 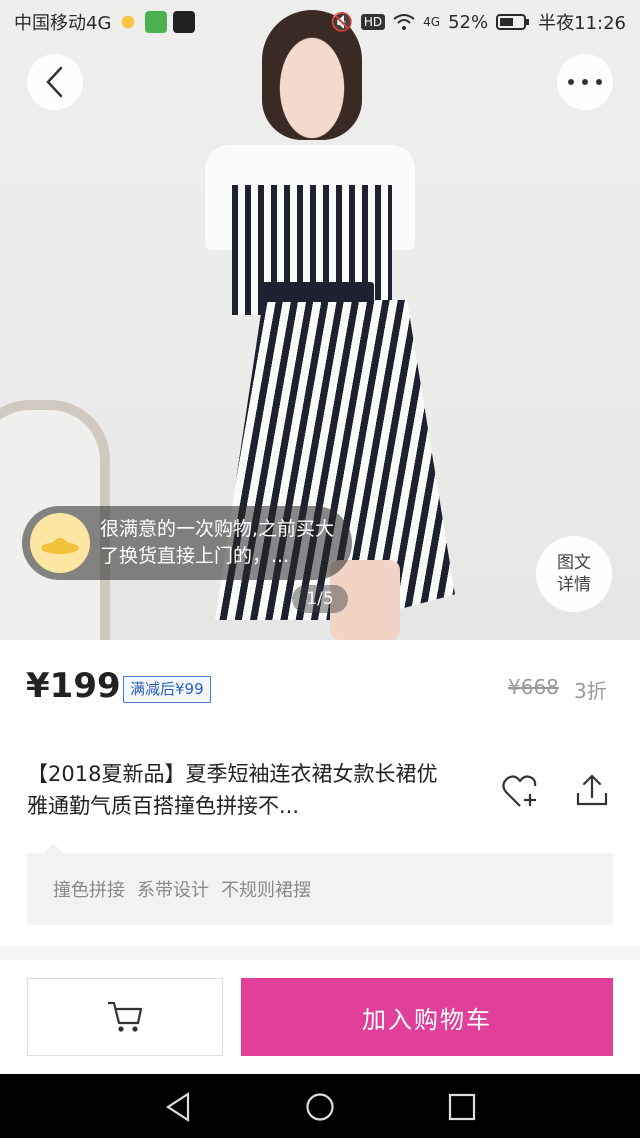 I want to click on back-button, so click(x=55, y=82).